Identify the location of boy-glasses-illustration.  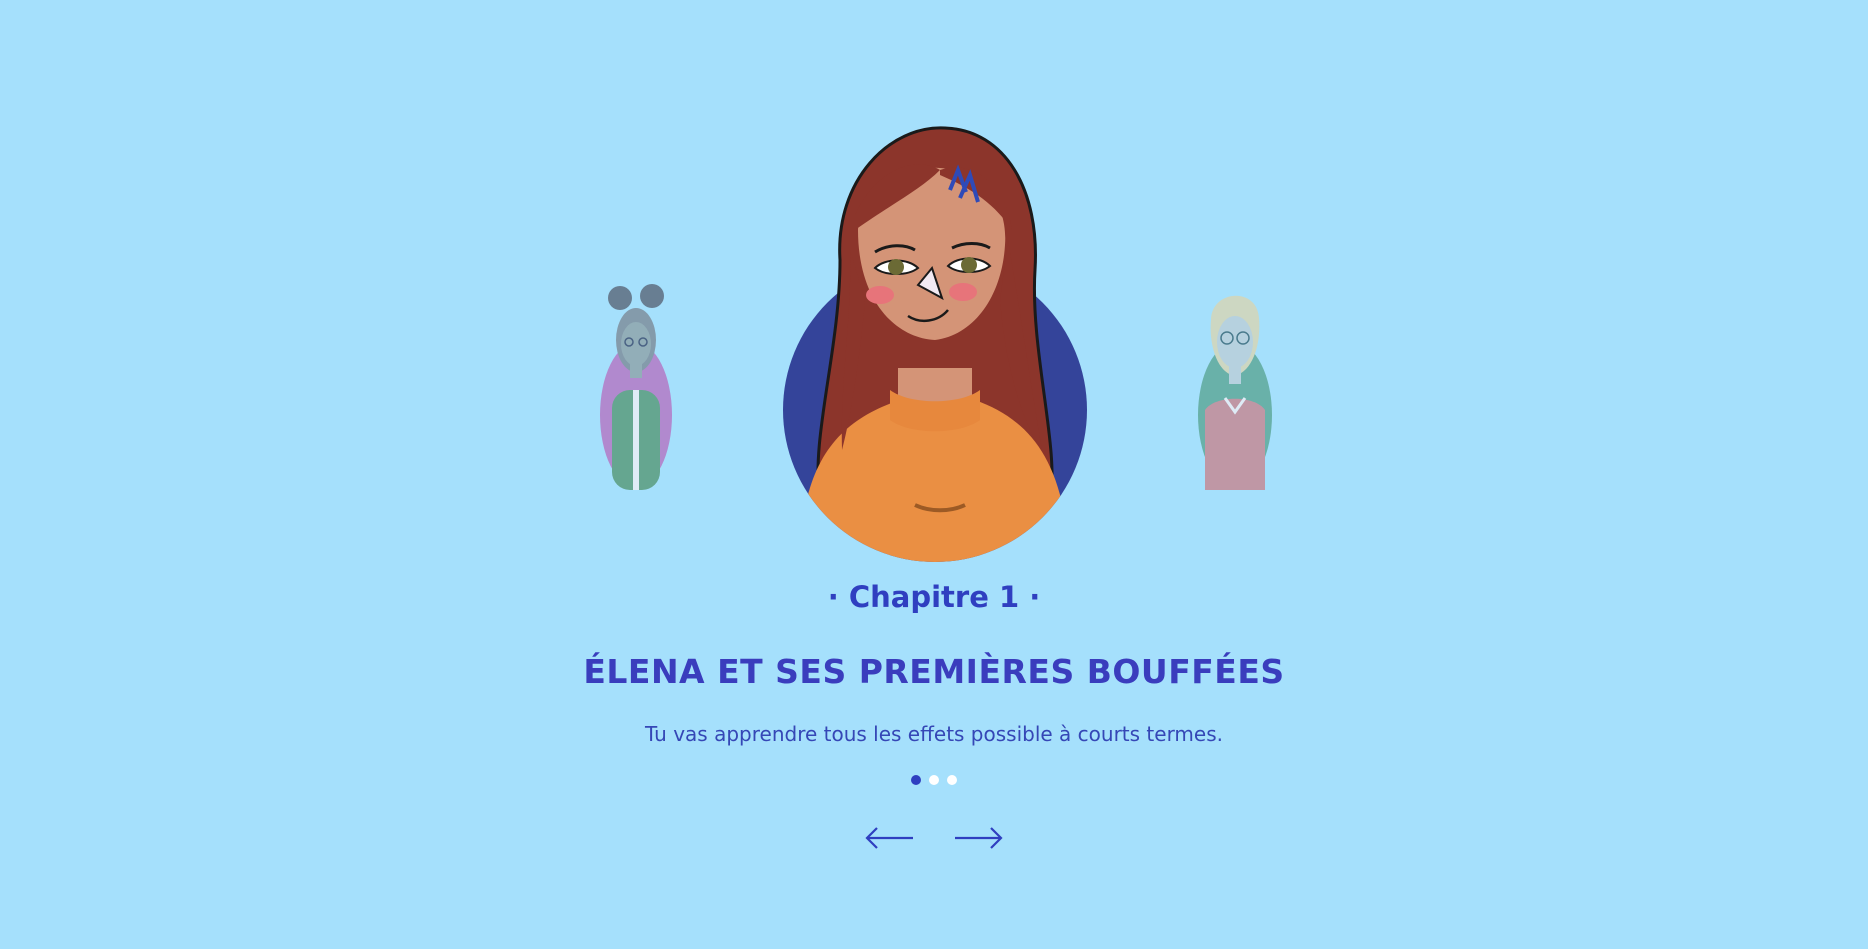
(1235, 392).